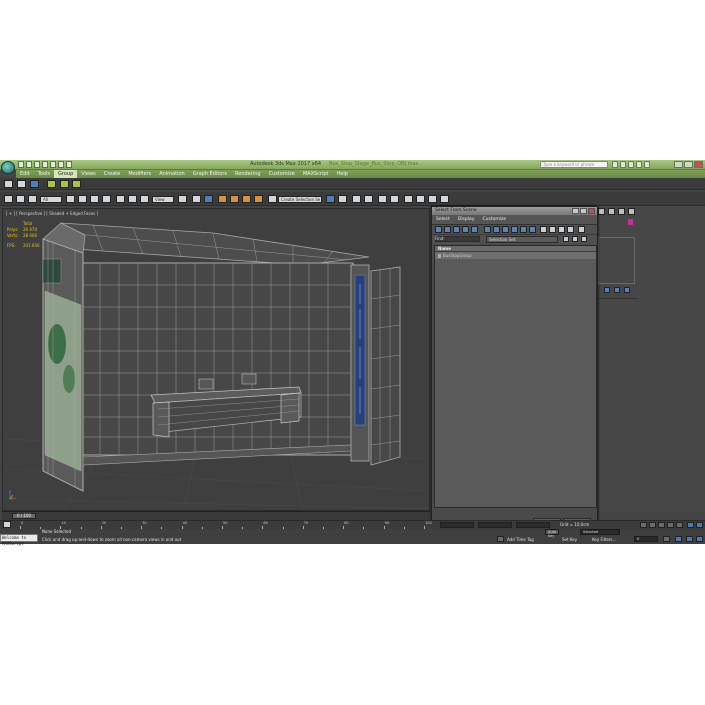 The height and width of the screenshot is (705, 705). Describe the element at coordinates (583, 211) in the screenshot. I see `dialog-maximize-button` at that location.